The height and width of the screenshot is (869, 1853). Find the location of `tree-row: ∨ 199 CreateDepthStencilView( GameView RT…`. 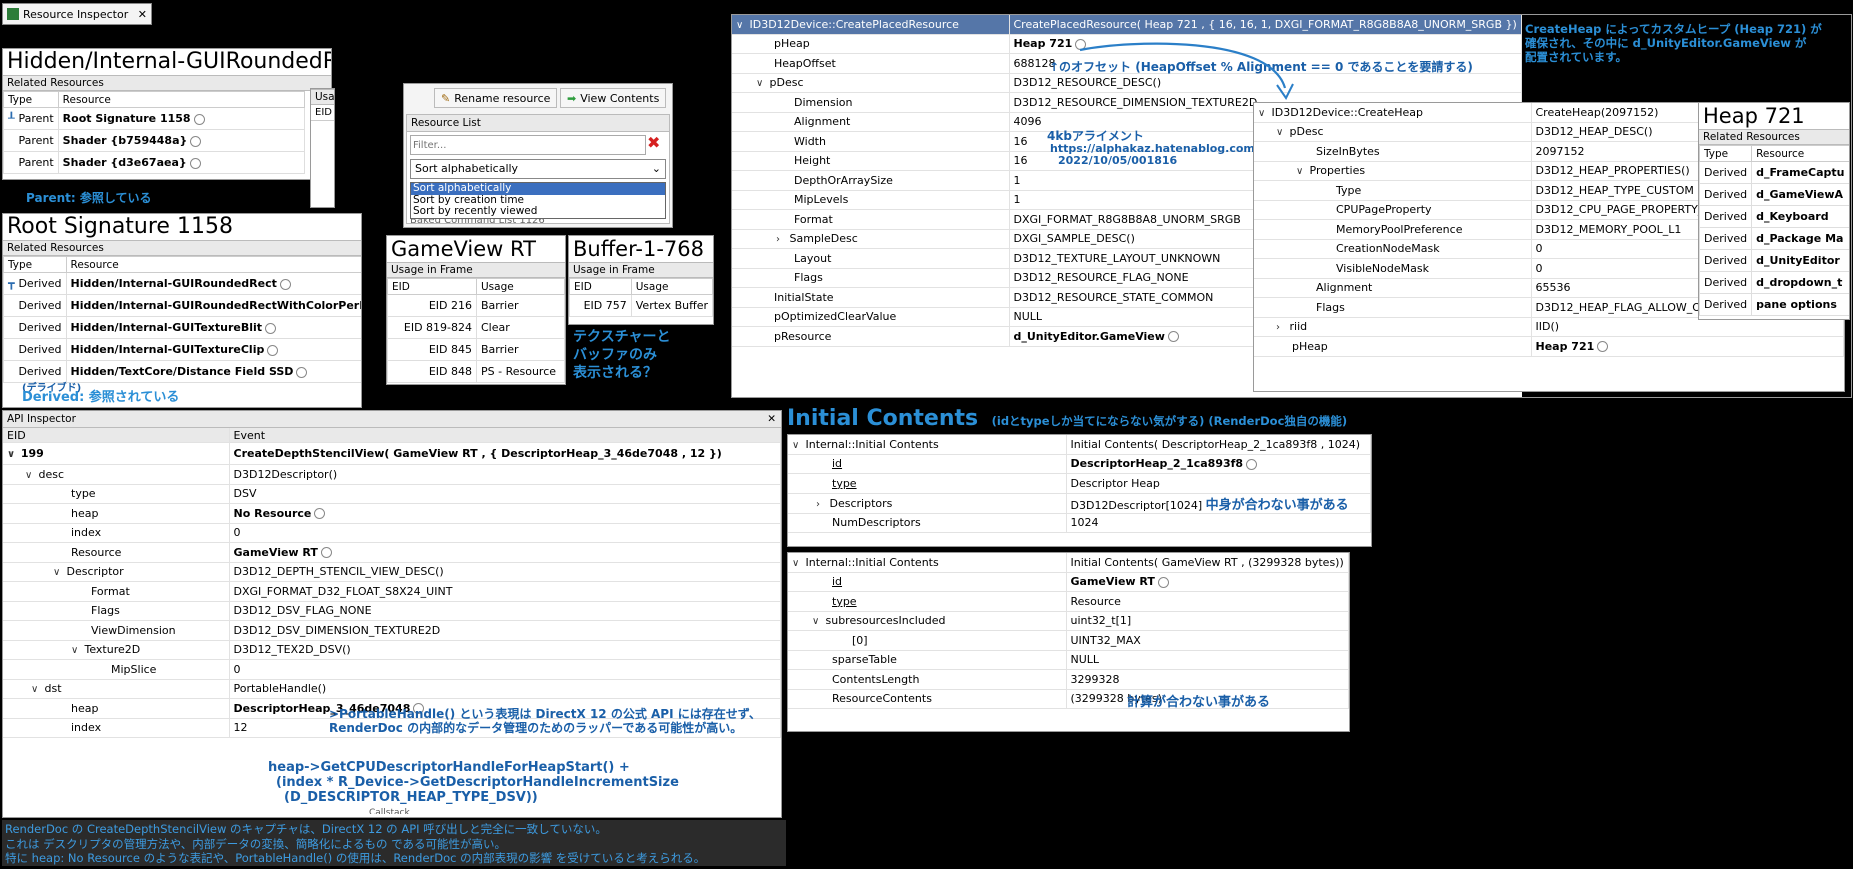

tree-row: ∨ 199 CreateDepthStencilView( GameView RT… is located at coordinates (392, 453).